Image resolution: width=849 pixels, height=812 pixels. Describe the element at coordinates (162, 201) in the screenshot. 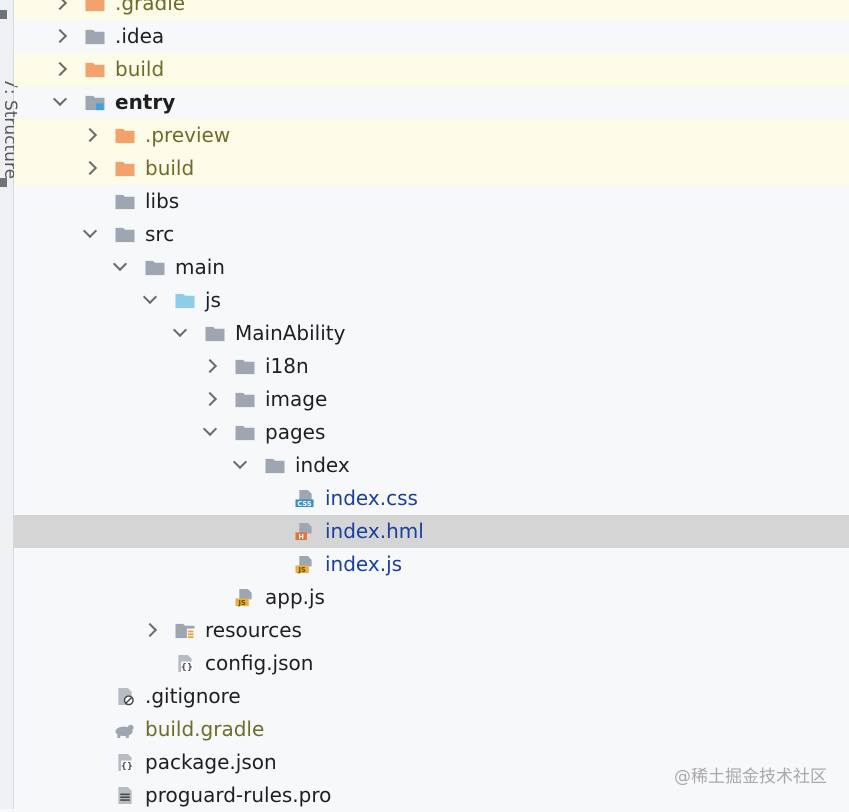

I see `tree-item-label: libs` at that location.